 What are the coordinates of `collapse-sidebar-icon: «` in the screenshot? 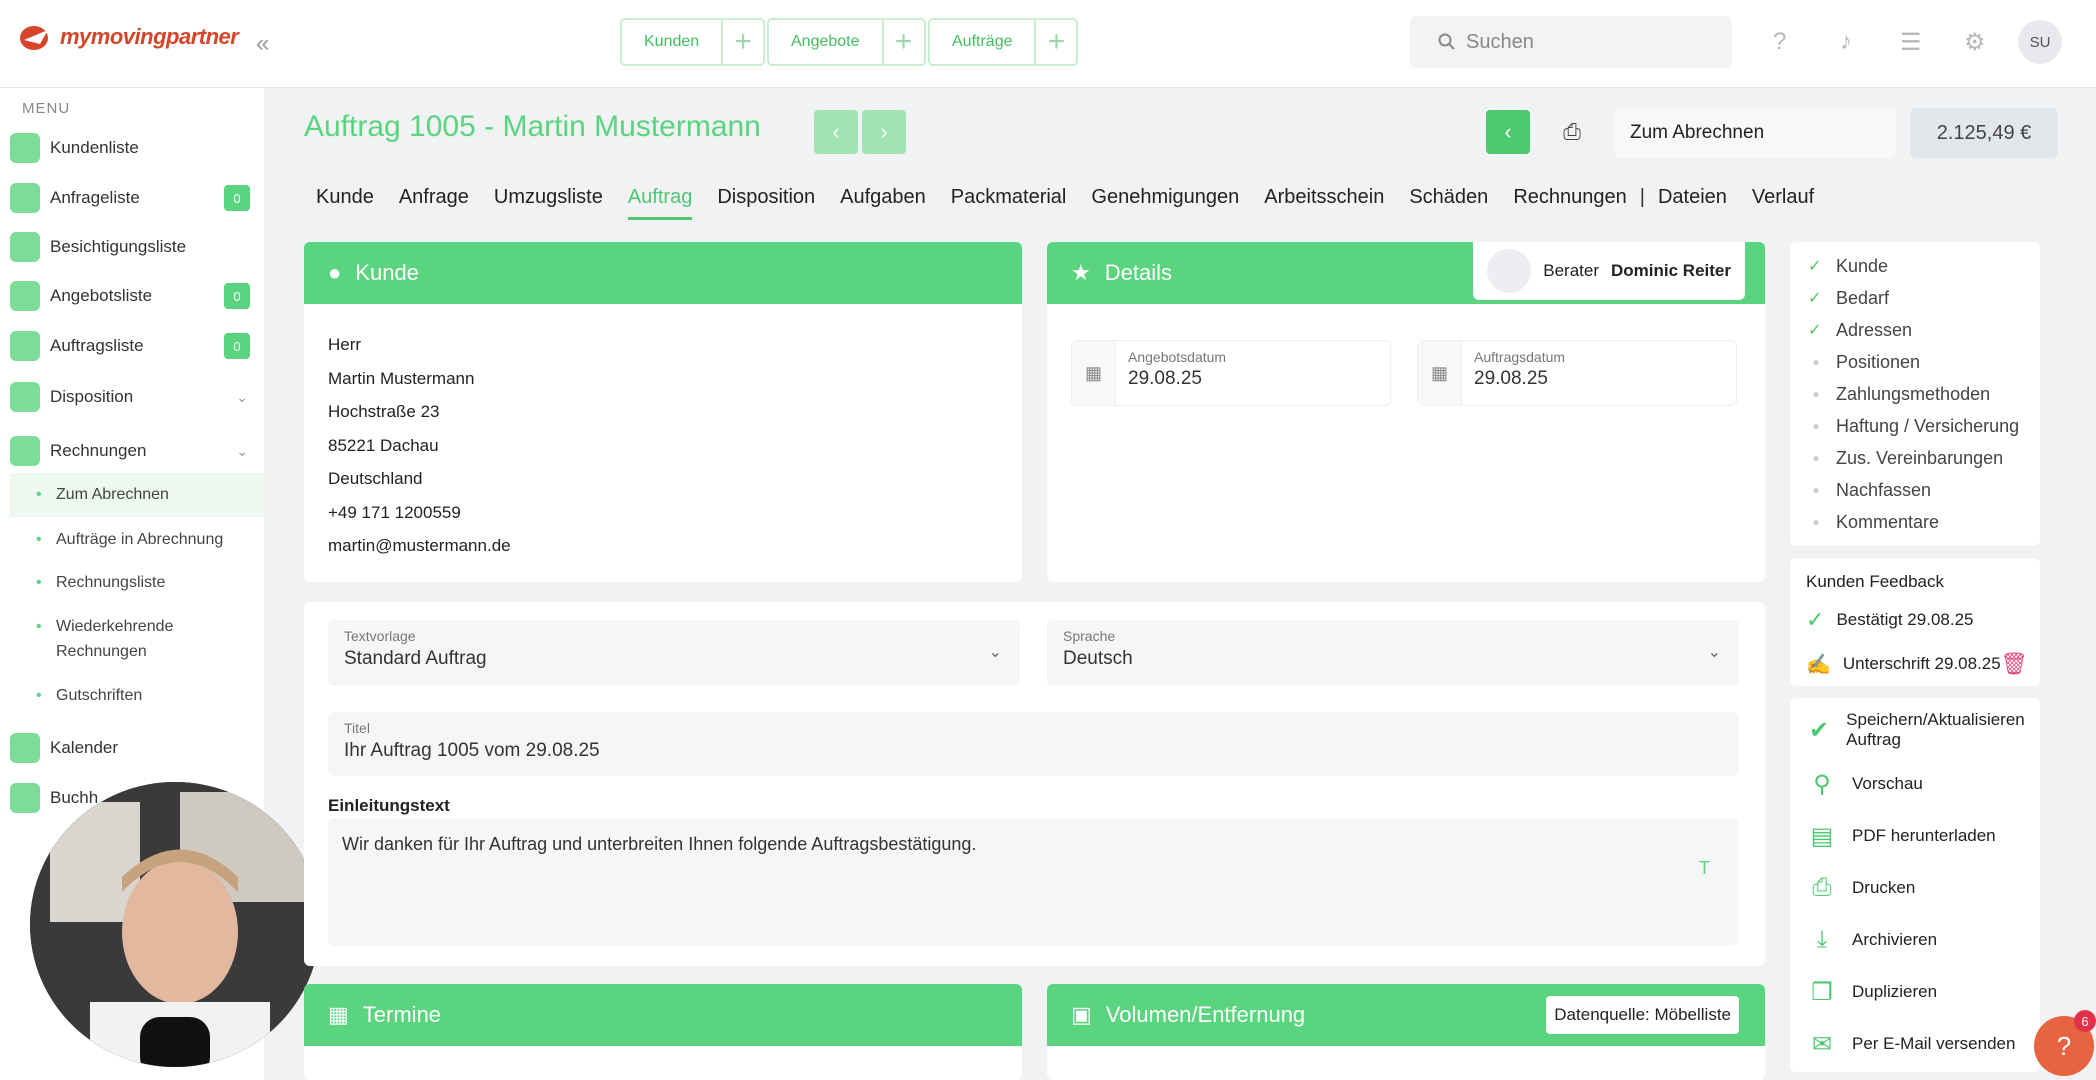 It's located at (262, 44).